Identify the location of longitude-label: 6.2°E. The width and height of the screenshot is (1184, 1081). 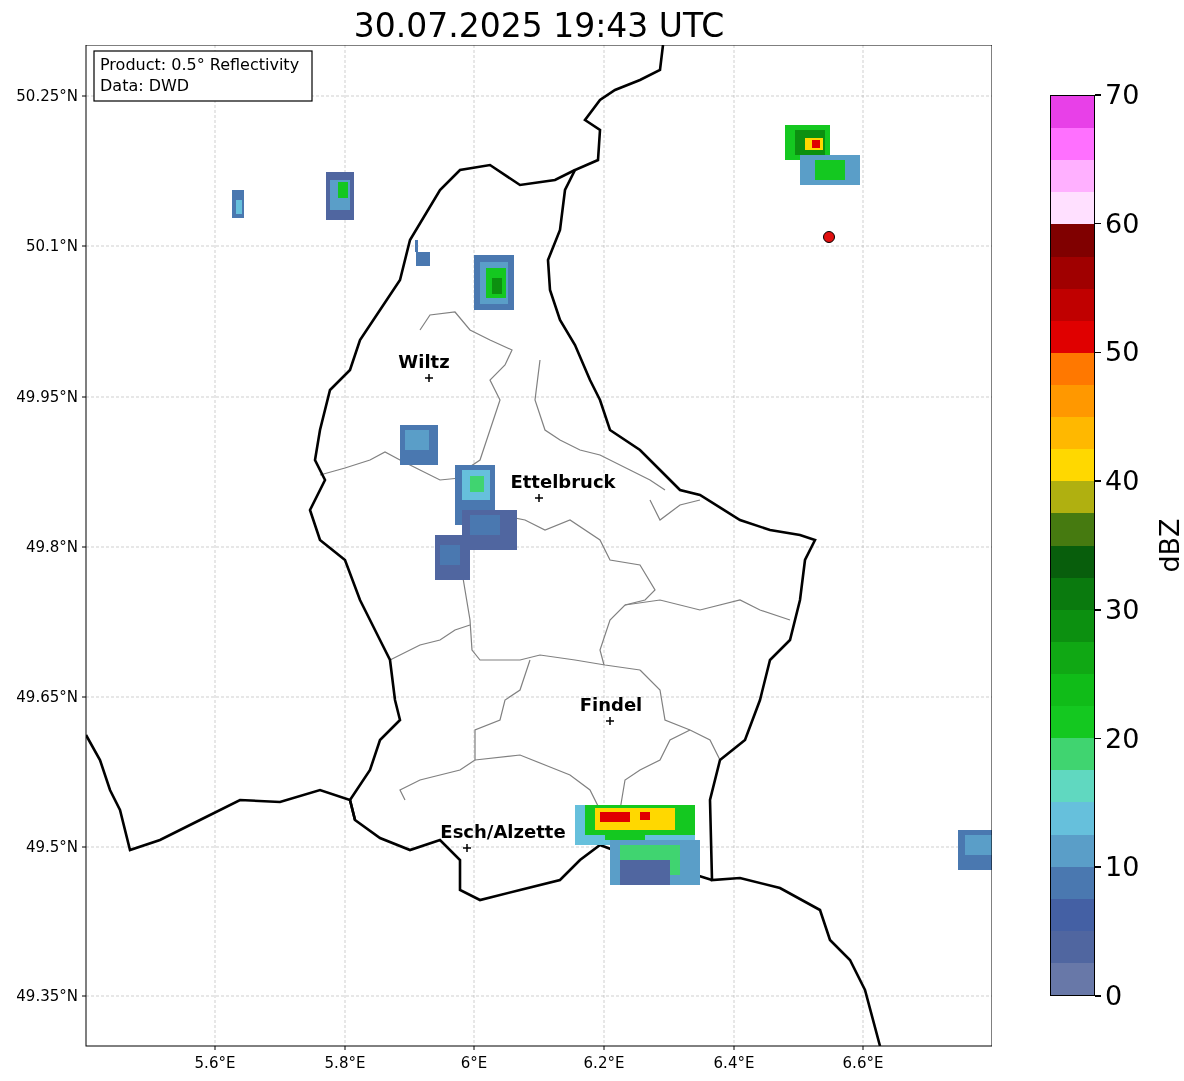
(604, 1063).